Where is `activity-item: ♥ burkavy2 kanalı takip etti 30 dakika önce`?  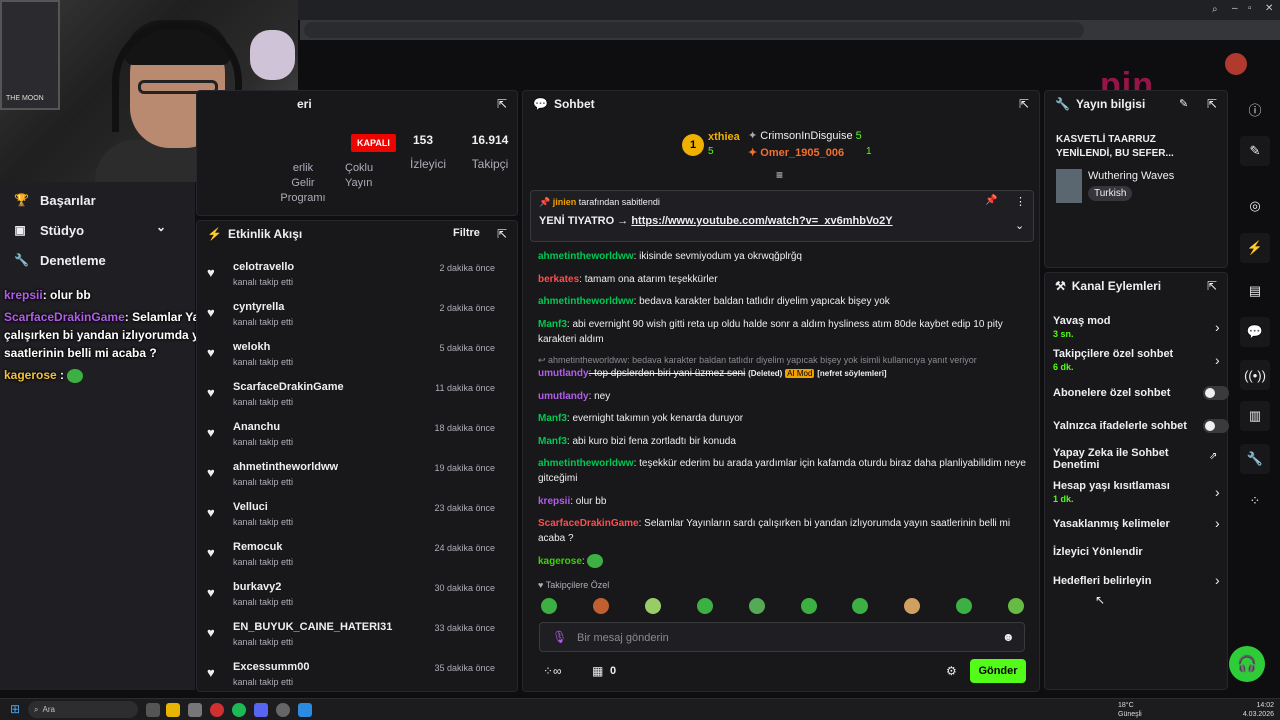
activity-item: ♥ burkavy2 kanalı takip etti 30 dakika önce is located at coordinates (357, 601).